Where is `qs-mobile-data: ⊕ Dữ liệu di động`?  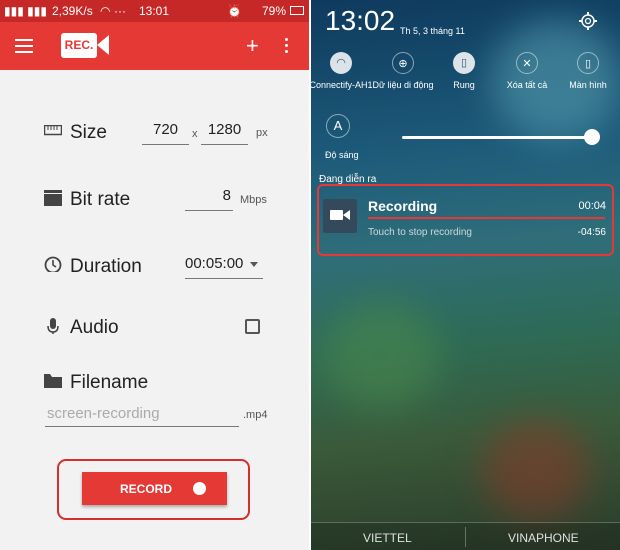
qs-mobile-data: ⊕ Dữ liệu di động is located at coordinates (403, 71).